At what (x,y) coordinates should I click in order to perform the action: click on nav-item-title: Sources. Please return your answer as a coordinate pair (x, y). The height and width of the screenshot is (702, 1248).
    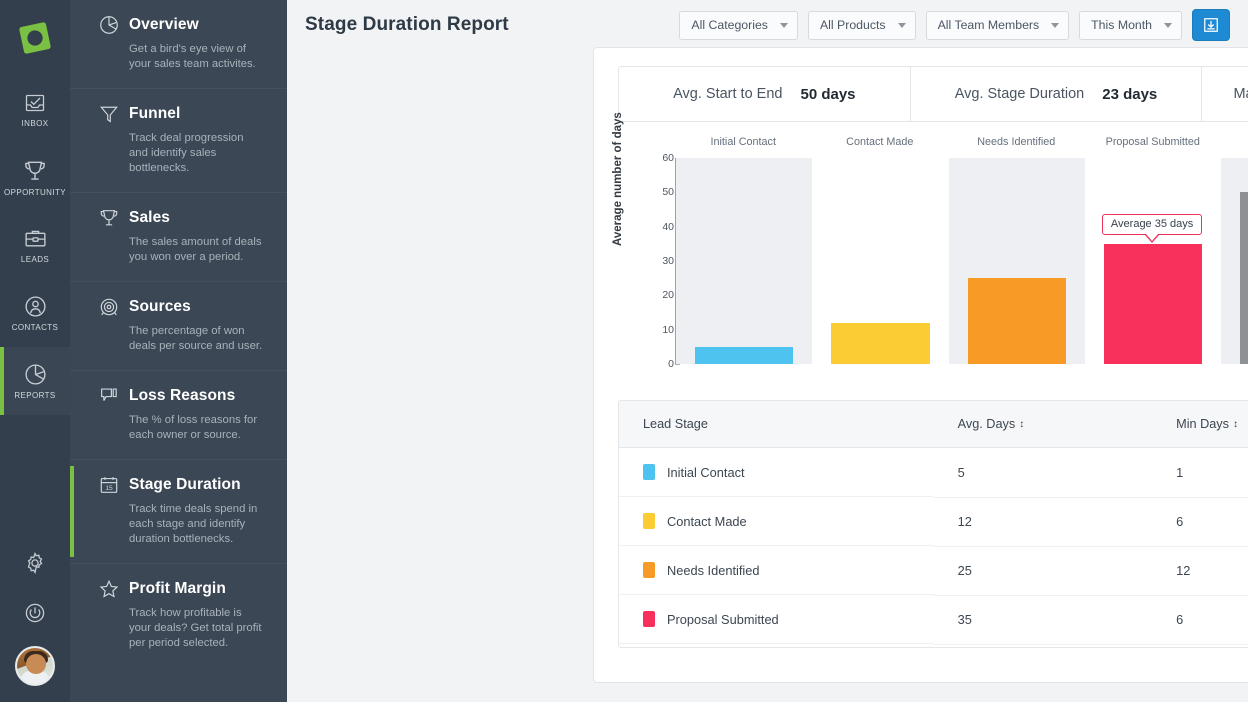
    Looking at the image, I should click on (160, 306).